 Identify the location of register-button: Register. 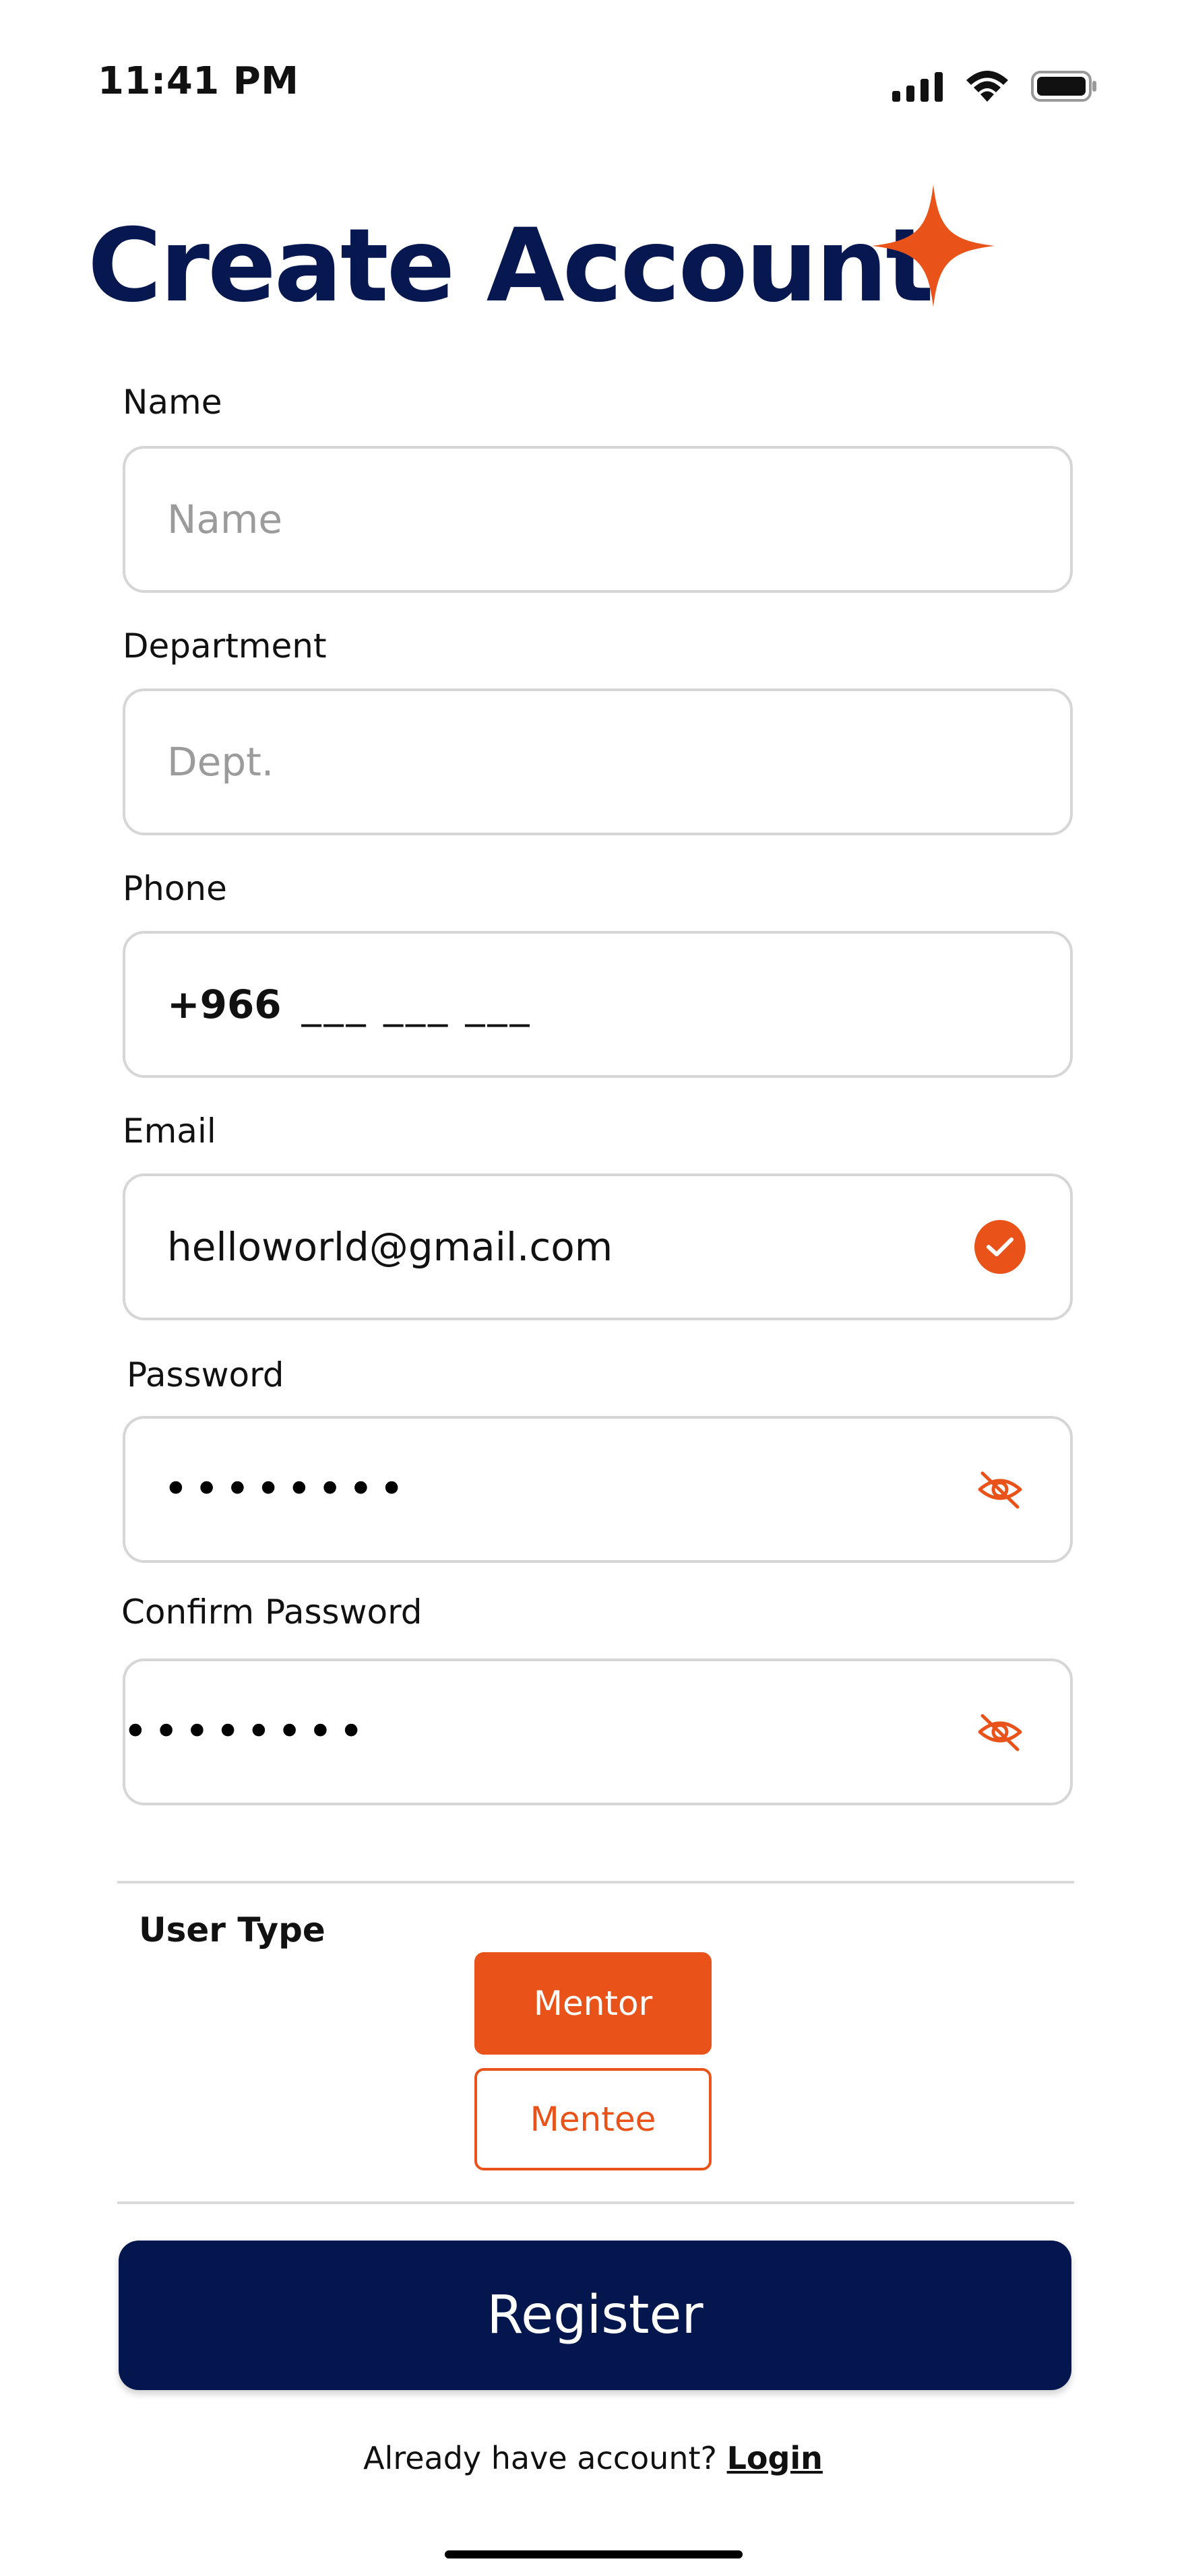
(595, 2316).